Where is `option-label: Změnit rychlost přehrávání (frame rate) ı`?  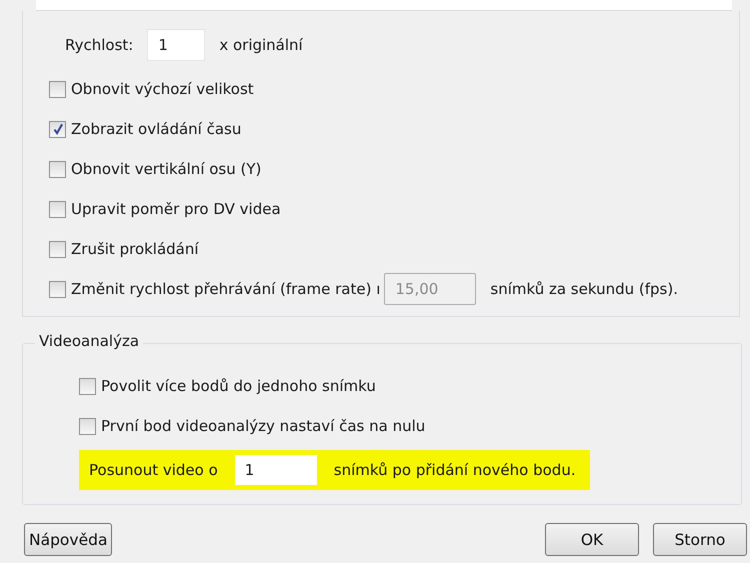
option-label: Změnit rychlost přehrávání (frame rate) ı is located at coordinates (225, 289).